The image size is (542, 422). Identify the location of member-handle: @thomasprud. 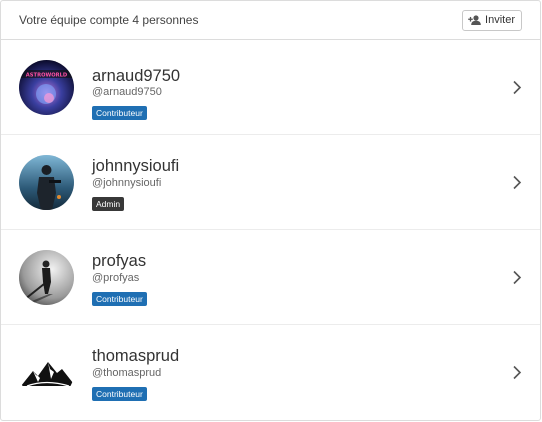
(127, 373).